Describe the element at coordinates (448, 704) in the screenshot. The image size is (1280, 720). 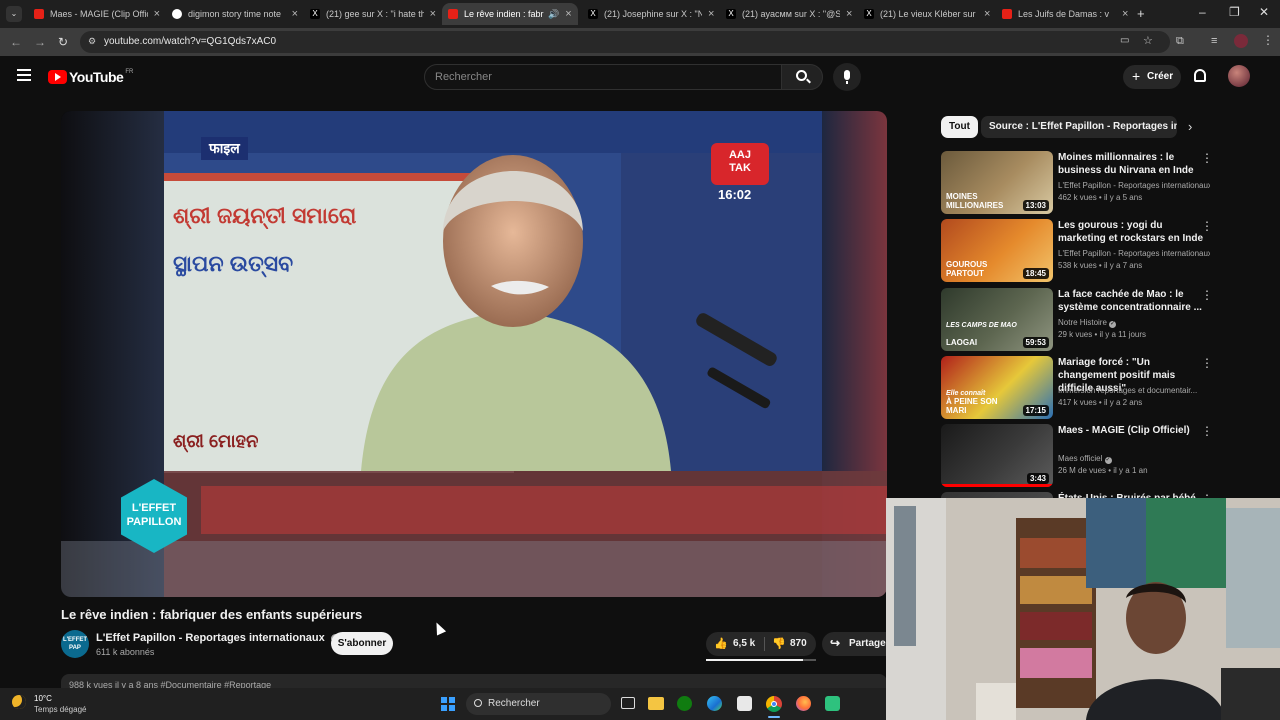
I see `windows-start-icon` at that location.